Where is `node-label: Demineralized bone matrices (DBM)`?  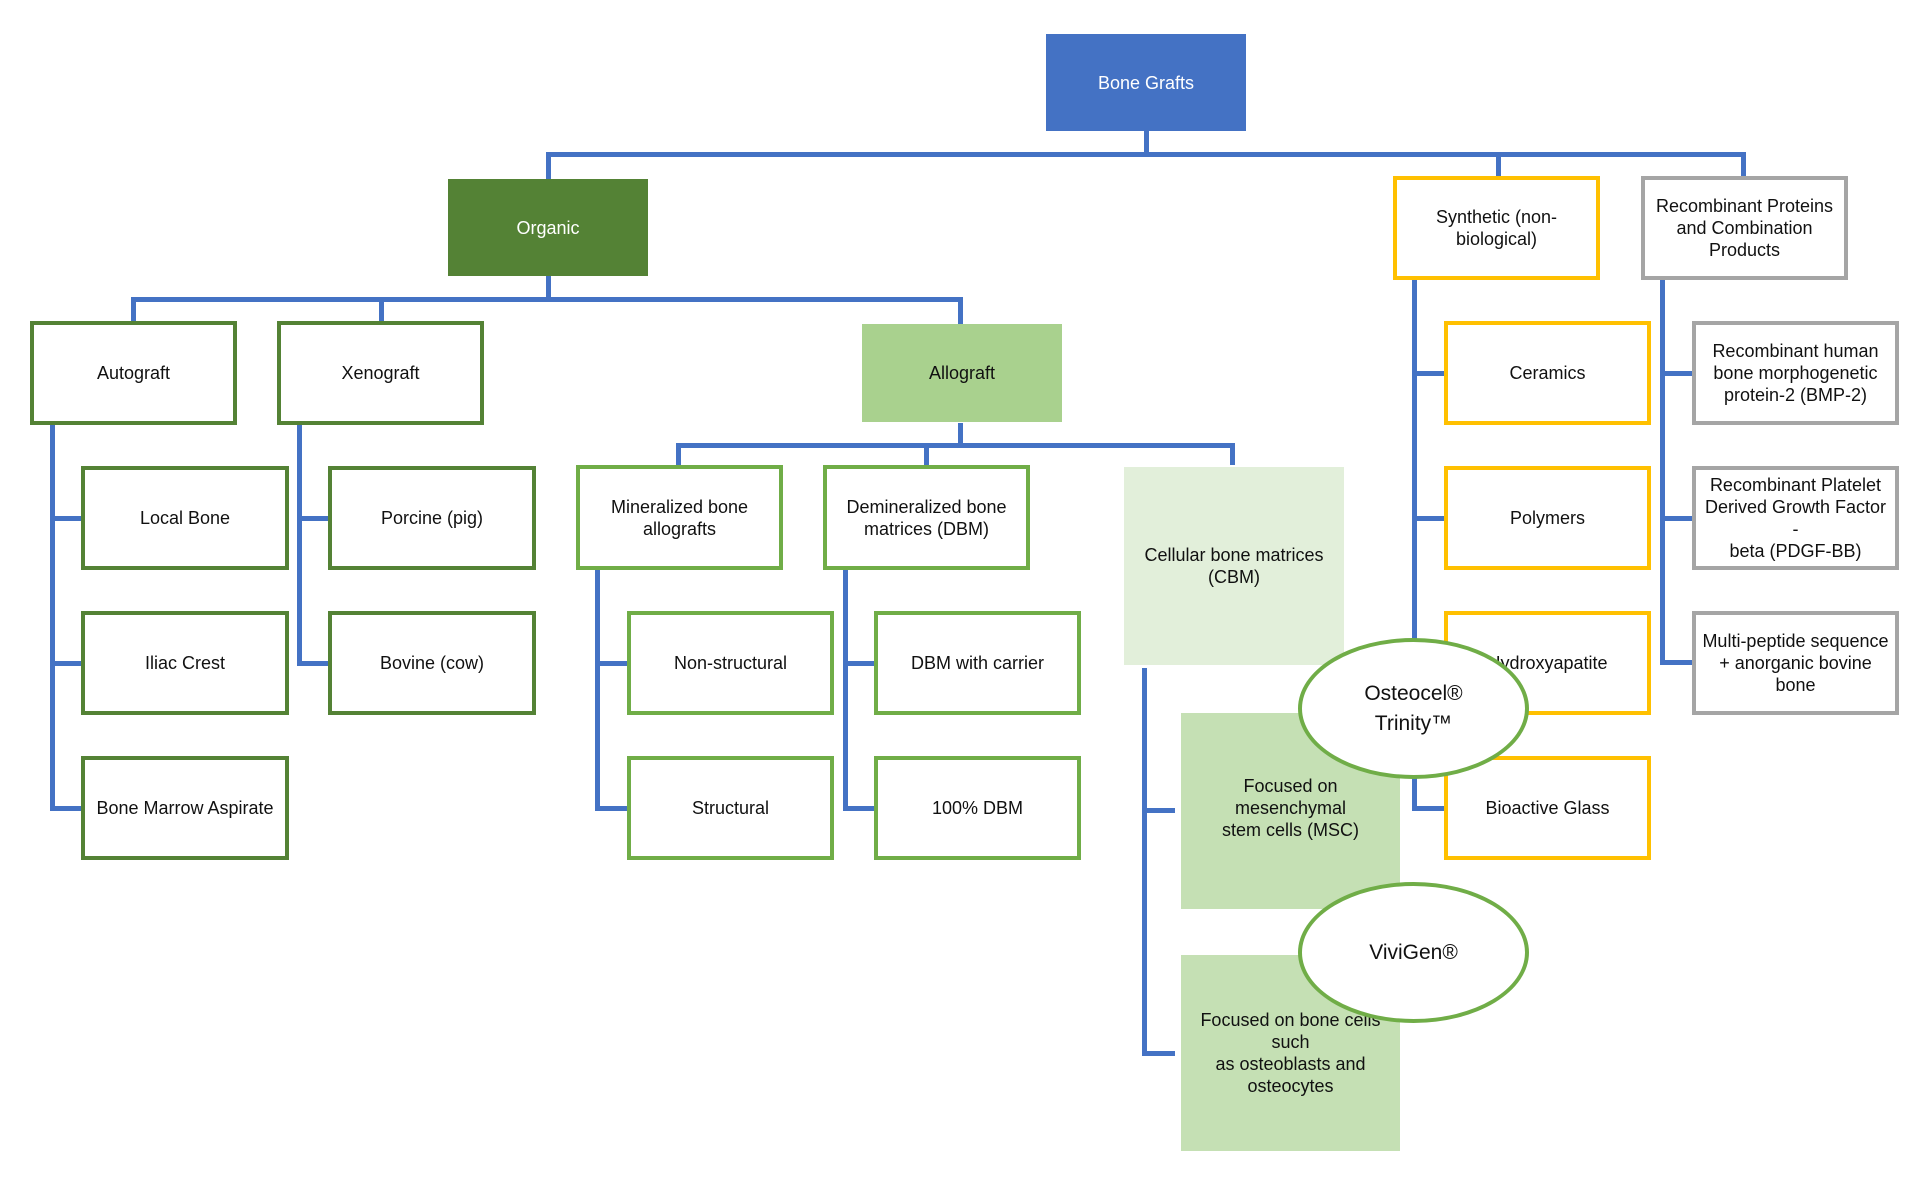
node-label: Demineralized bone matrices (DBM) is located at coordinates (926, 517).